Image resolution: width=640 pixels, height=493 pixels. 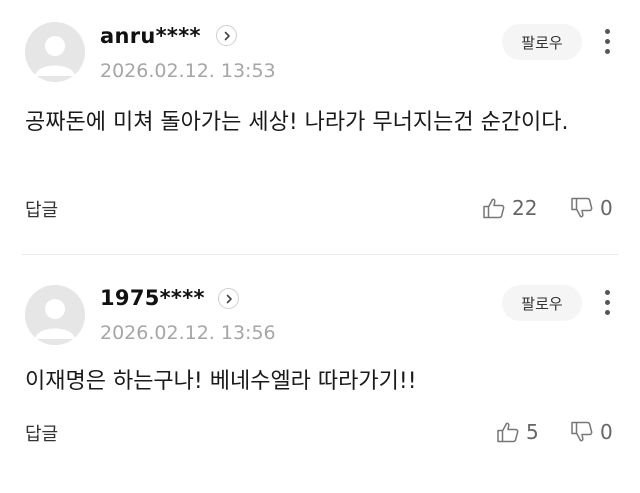 What do you see at coordinates (188, 333) in the screenshot?
I see `comment-timestamp: 2026.02.12. 13:56` at bounding box center [188, 333].